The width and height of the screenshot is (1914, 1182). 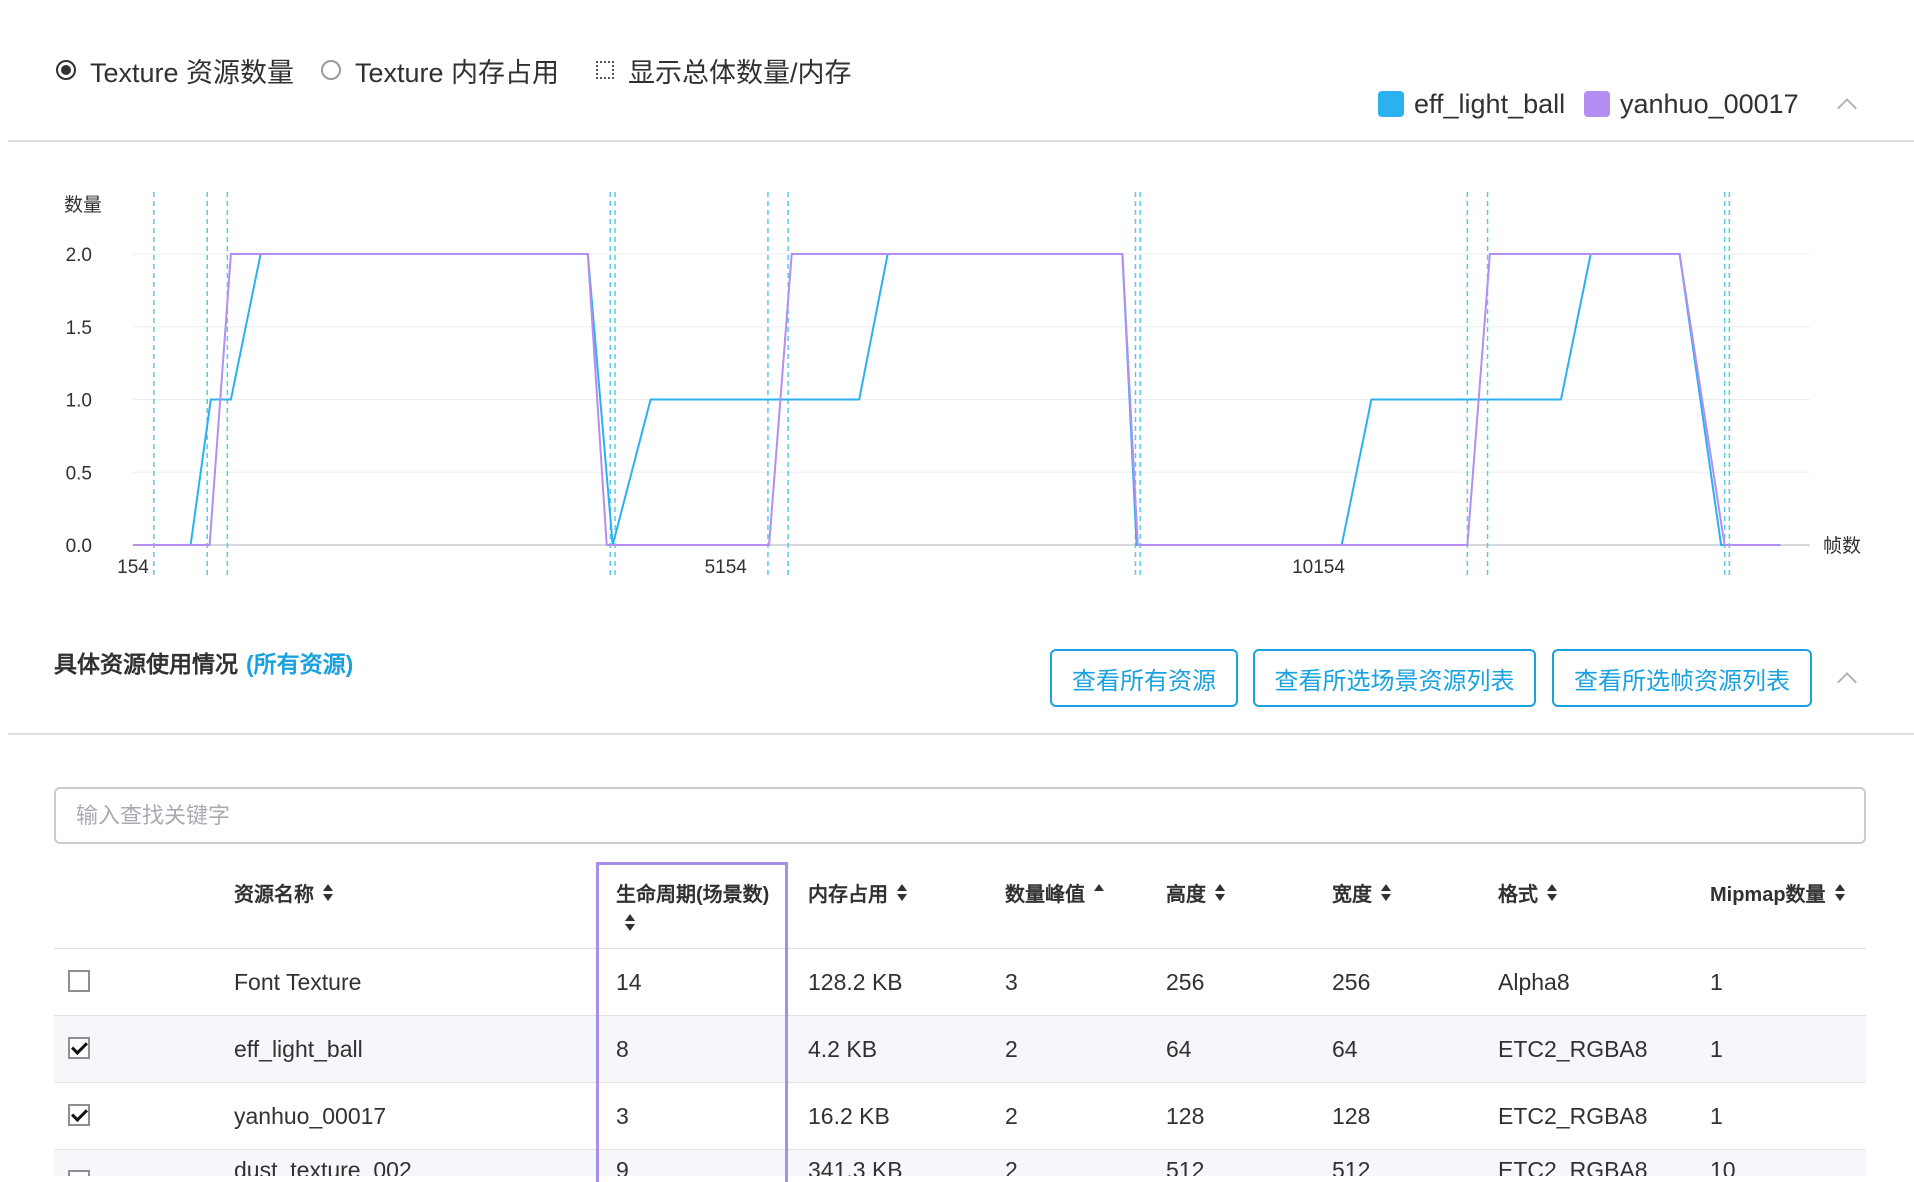 What do you see at coordinates (79, 473) in the screenshot?
I see `y-tick-label: 0.5` at bounding box center [79, 473].